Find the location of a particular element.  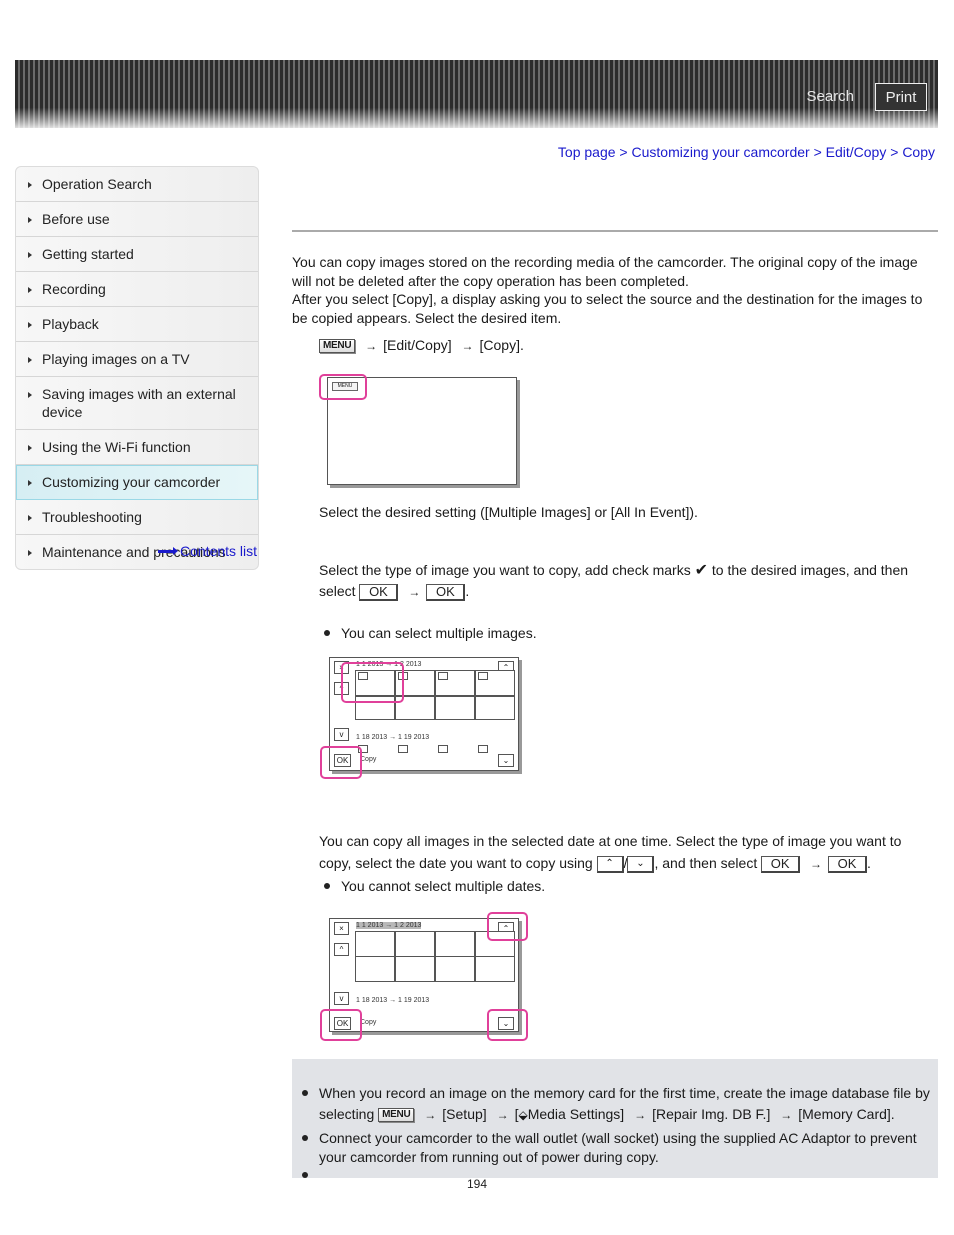

sidebar-item-before-use: Before use is located at coordinates (137, 219).